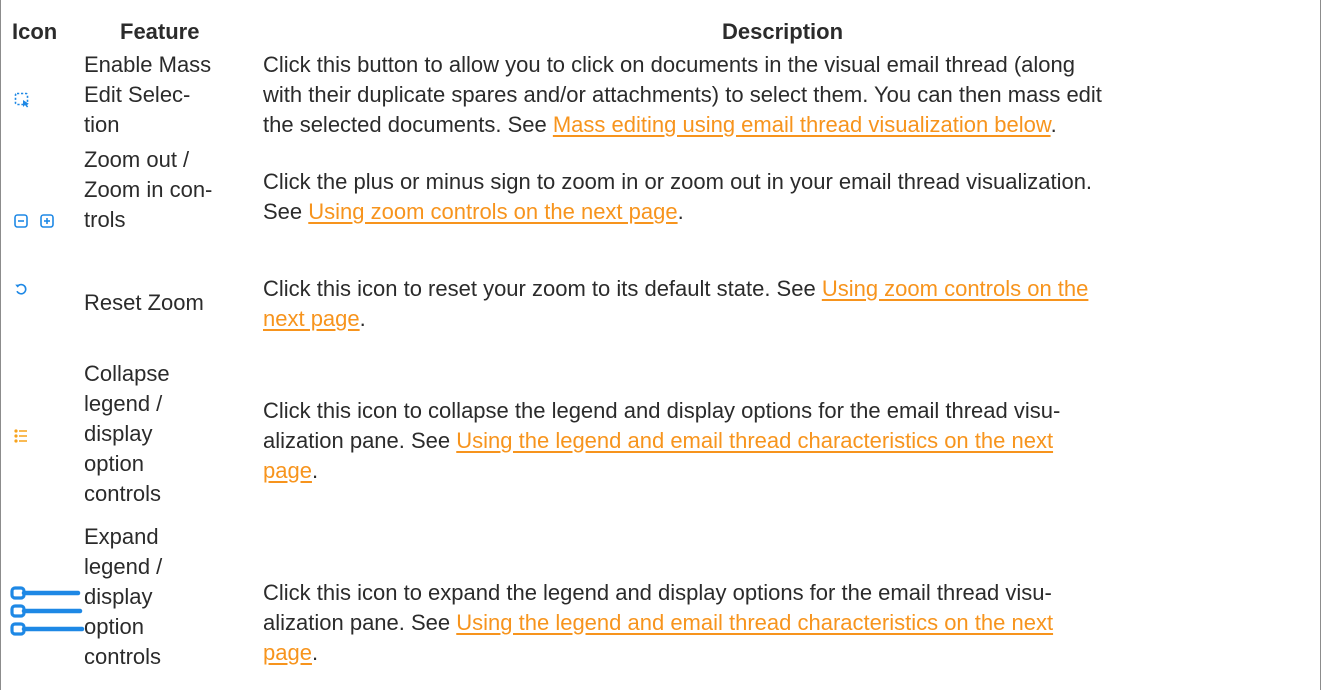  What do you see at coordinates (50, 614) in the screenshot?
I see `expand-legend-icon` at bounding box center [50, 614].